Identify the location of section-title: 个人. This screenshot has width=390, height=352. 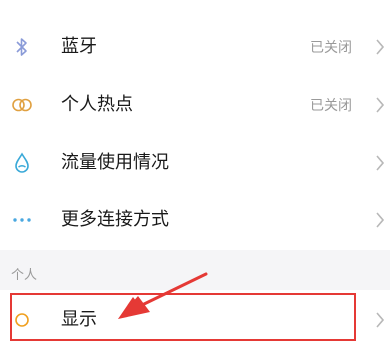
(24, 275).